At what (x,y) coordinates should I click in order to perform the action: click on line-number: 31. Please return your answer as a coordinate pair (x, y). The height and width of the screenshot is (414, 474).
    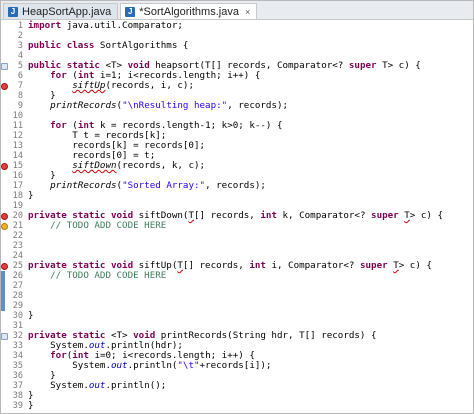
    Looking at the image, I should click on (17, 326).